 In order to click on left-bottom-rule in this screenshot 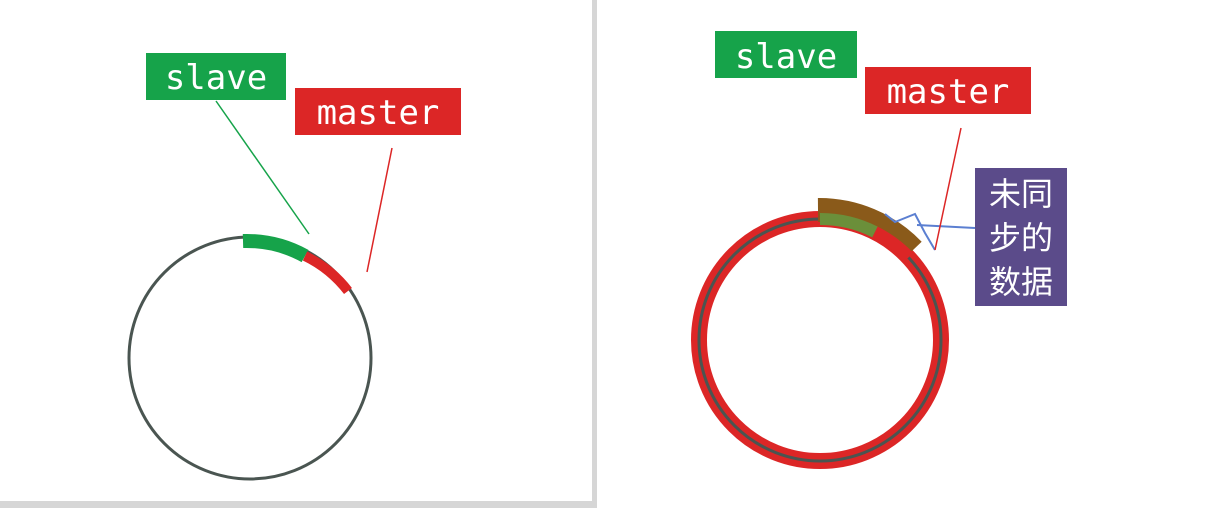, I will do `click(298, 504)`.